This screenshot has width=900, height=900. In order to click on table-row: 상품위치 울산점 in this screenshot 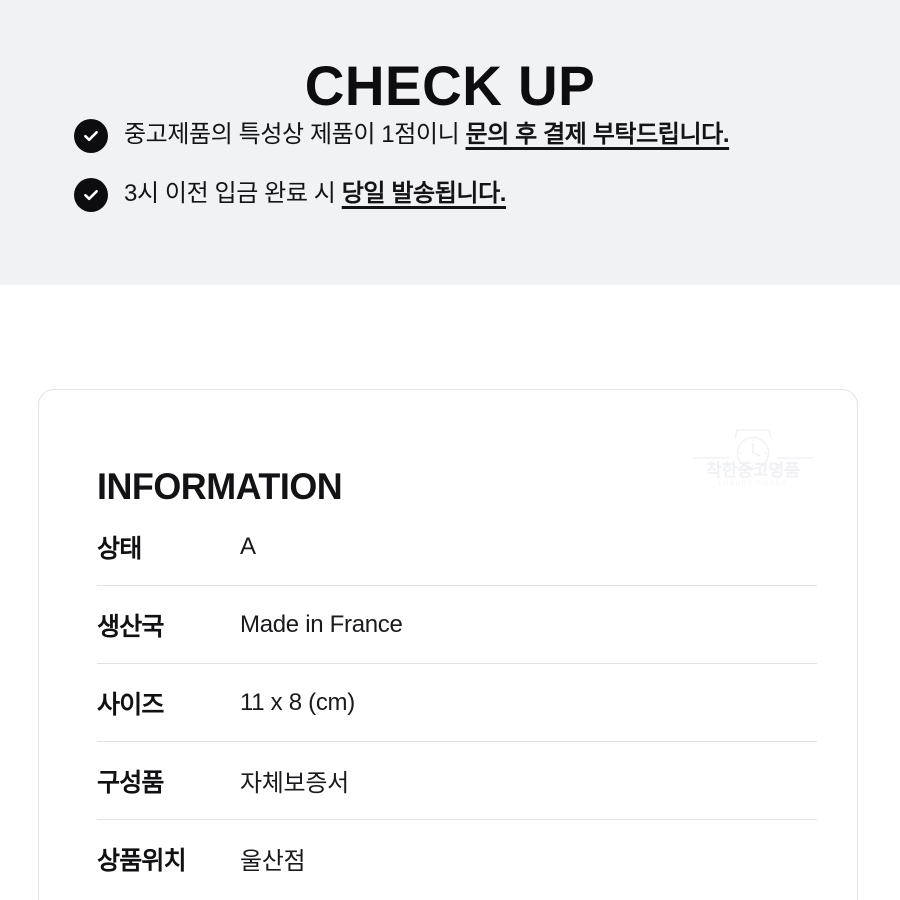, I will do `click(457, 858)`.